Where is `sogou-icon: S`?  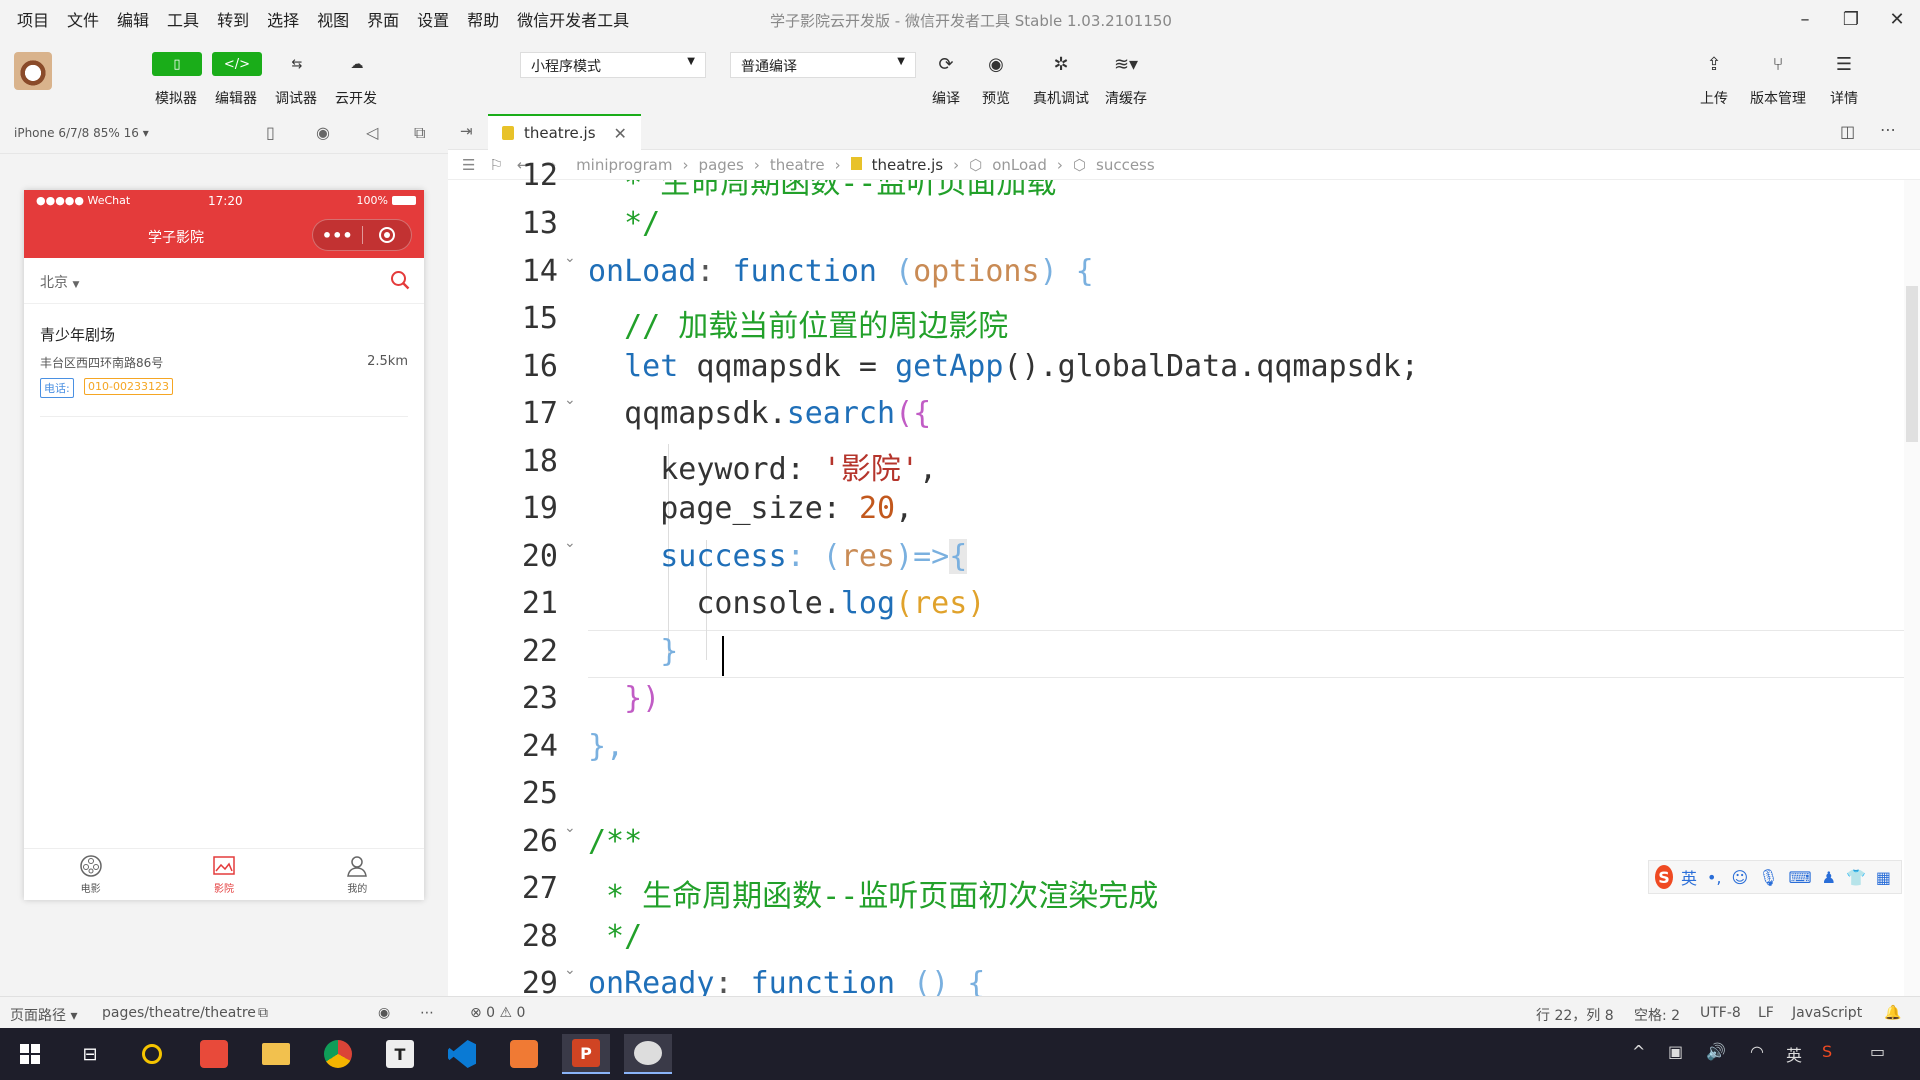
sogou-icon: S is located at coordinates (1664, 877).